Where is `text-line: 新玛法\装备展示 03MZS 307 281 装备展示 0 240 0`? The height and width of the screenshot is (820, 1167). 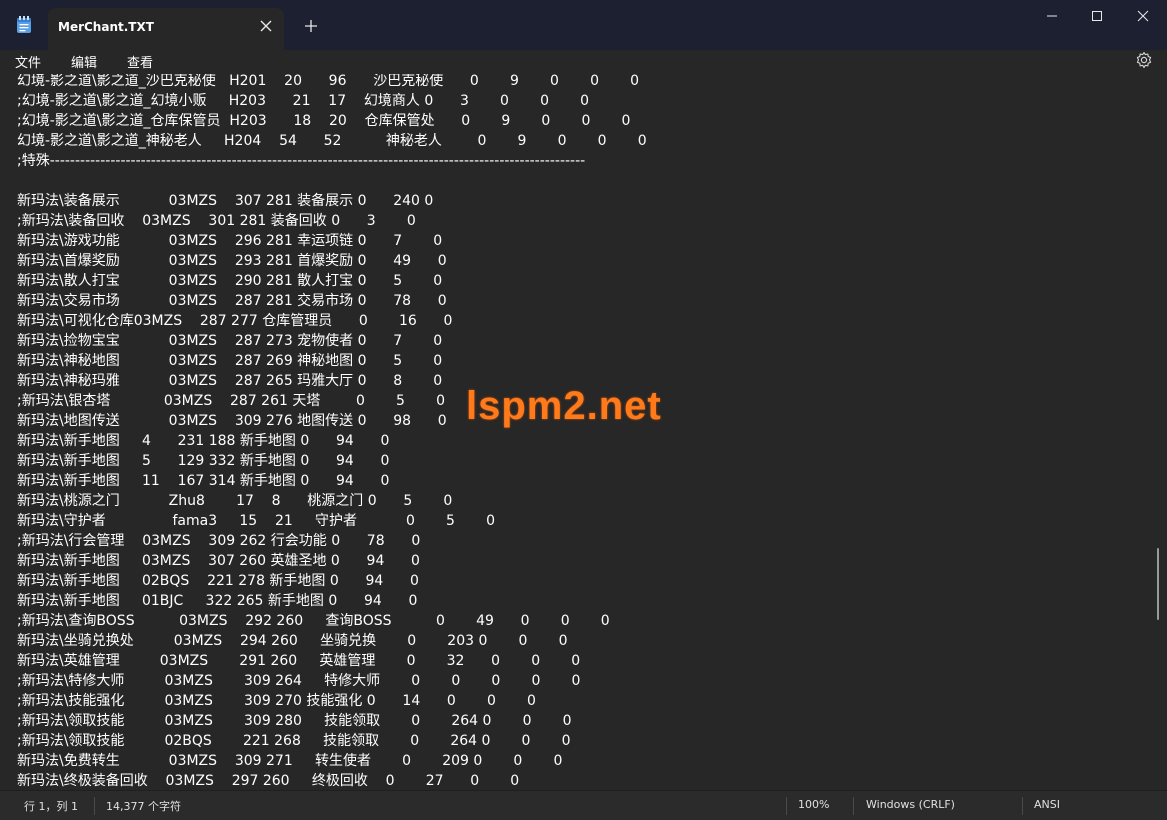
text-line: 新玛法\装备展示 03MZS 307 281 装备展示 0 240 0 is located at coordinates (225, 201).